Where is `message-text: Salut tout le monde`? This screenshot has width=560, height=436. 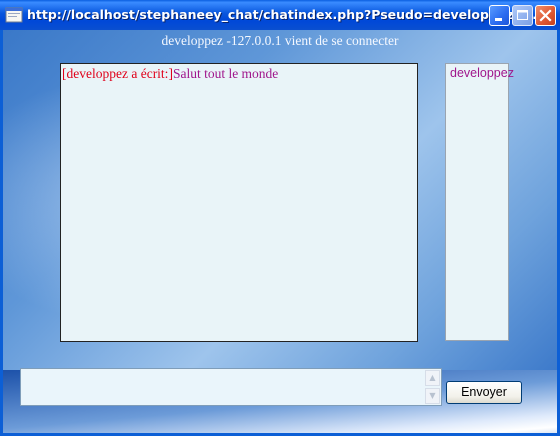
message-text: Salut tout le monde is located at coordinates (225, 73).